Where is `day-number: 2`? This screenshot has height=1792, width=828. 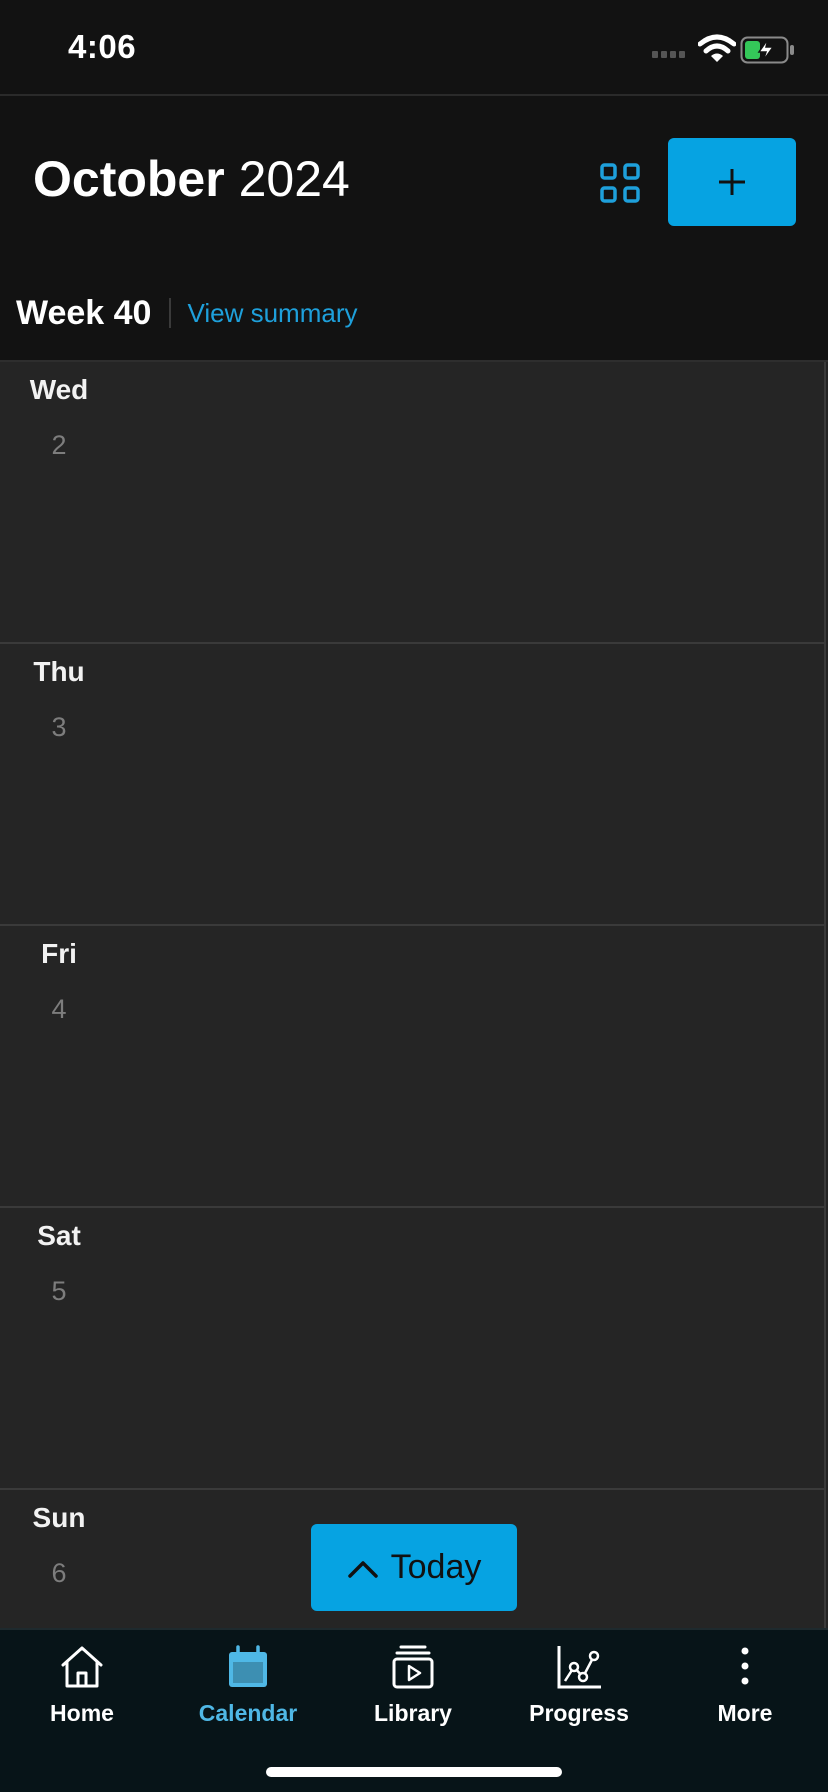
day-number: 2 is located at coordinates (59, 445).